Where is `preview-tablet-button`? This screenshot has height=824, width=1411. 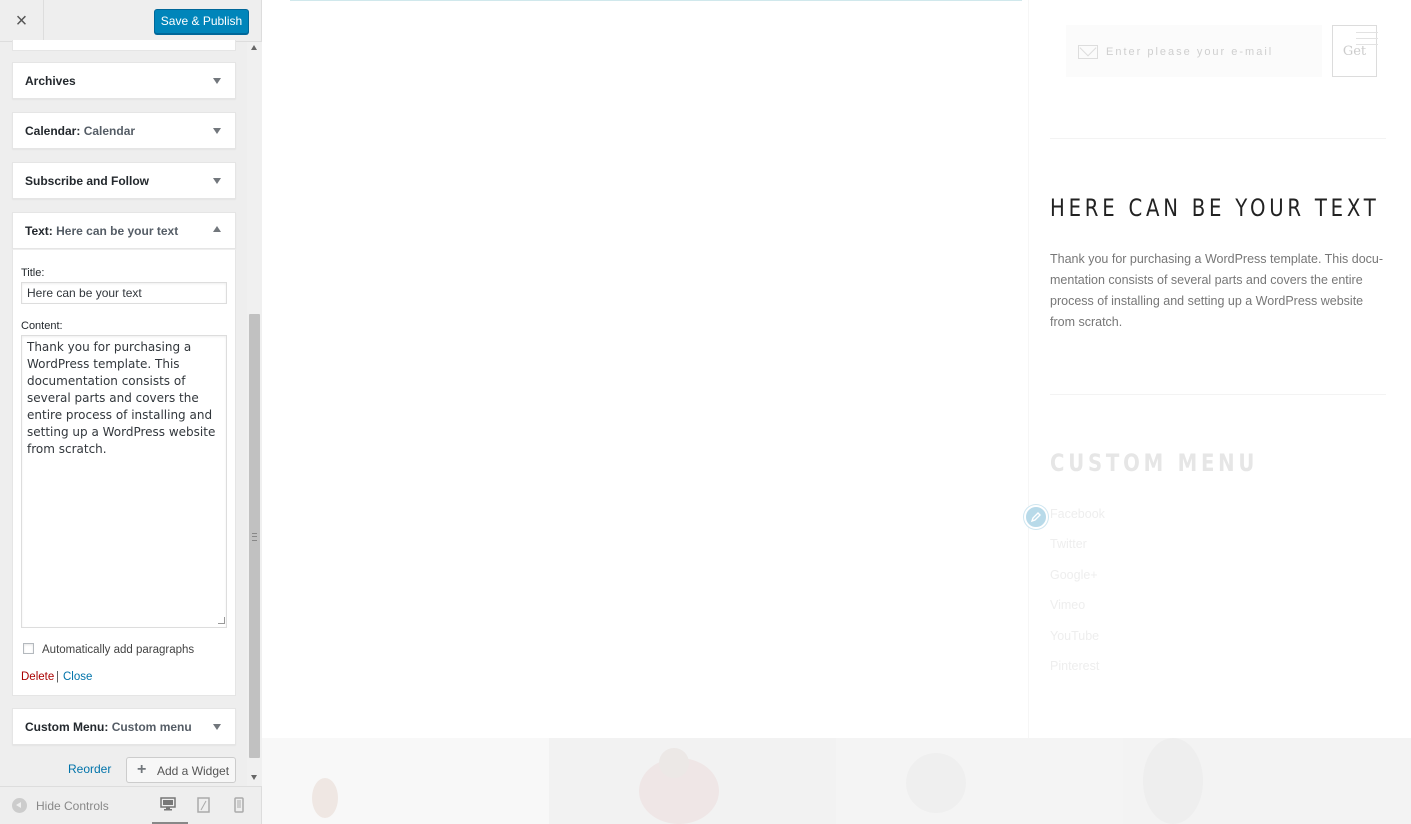
preview-tablet-button is located at coordinates (208, 806).